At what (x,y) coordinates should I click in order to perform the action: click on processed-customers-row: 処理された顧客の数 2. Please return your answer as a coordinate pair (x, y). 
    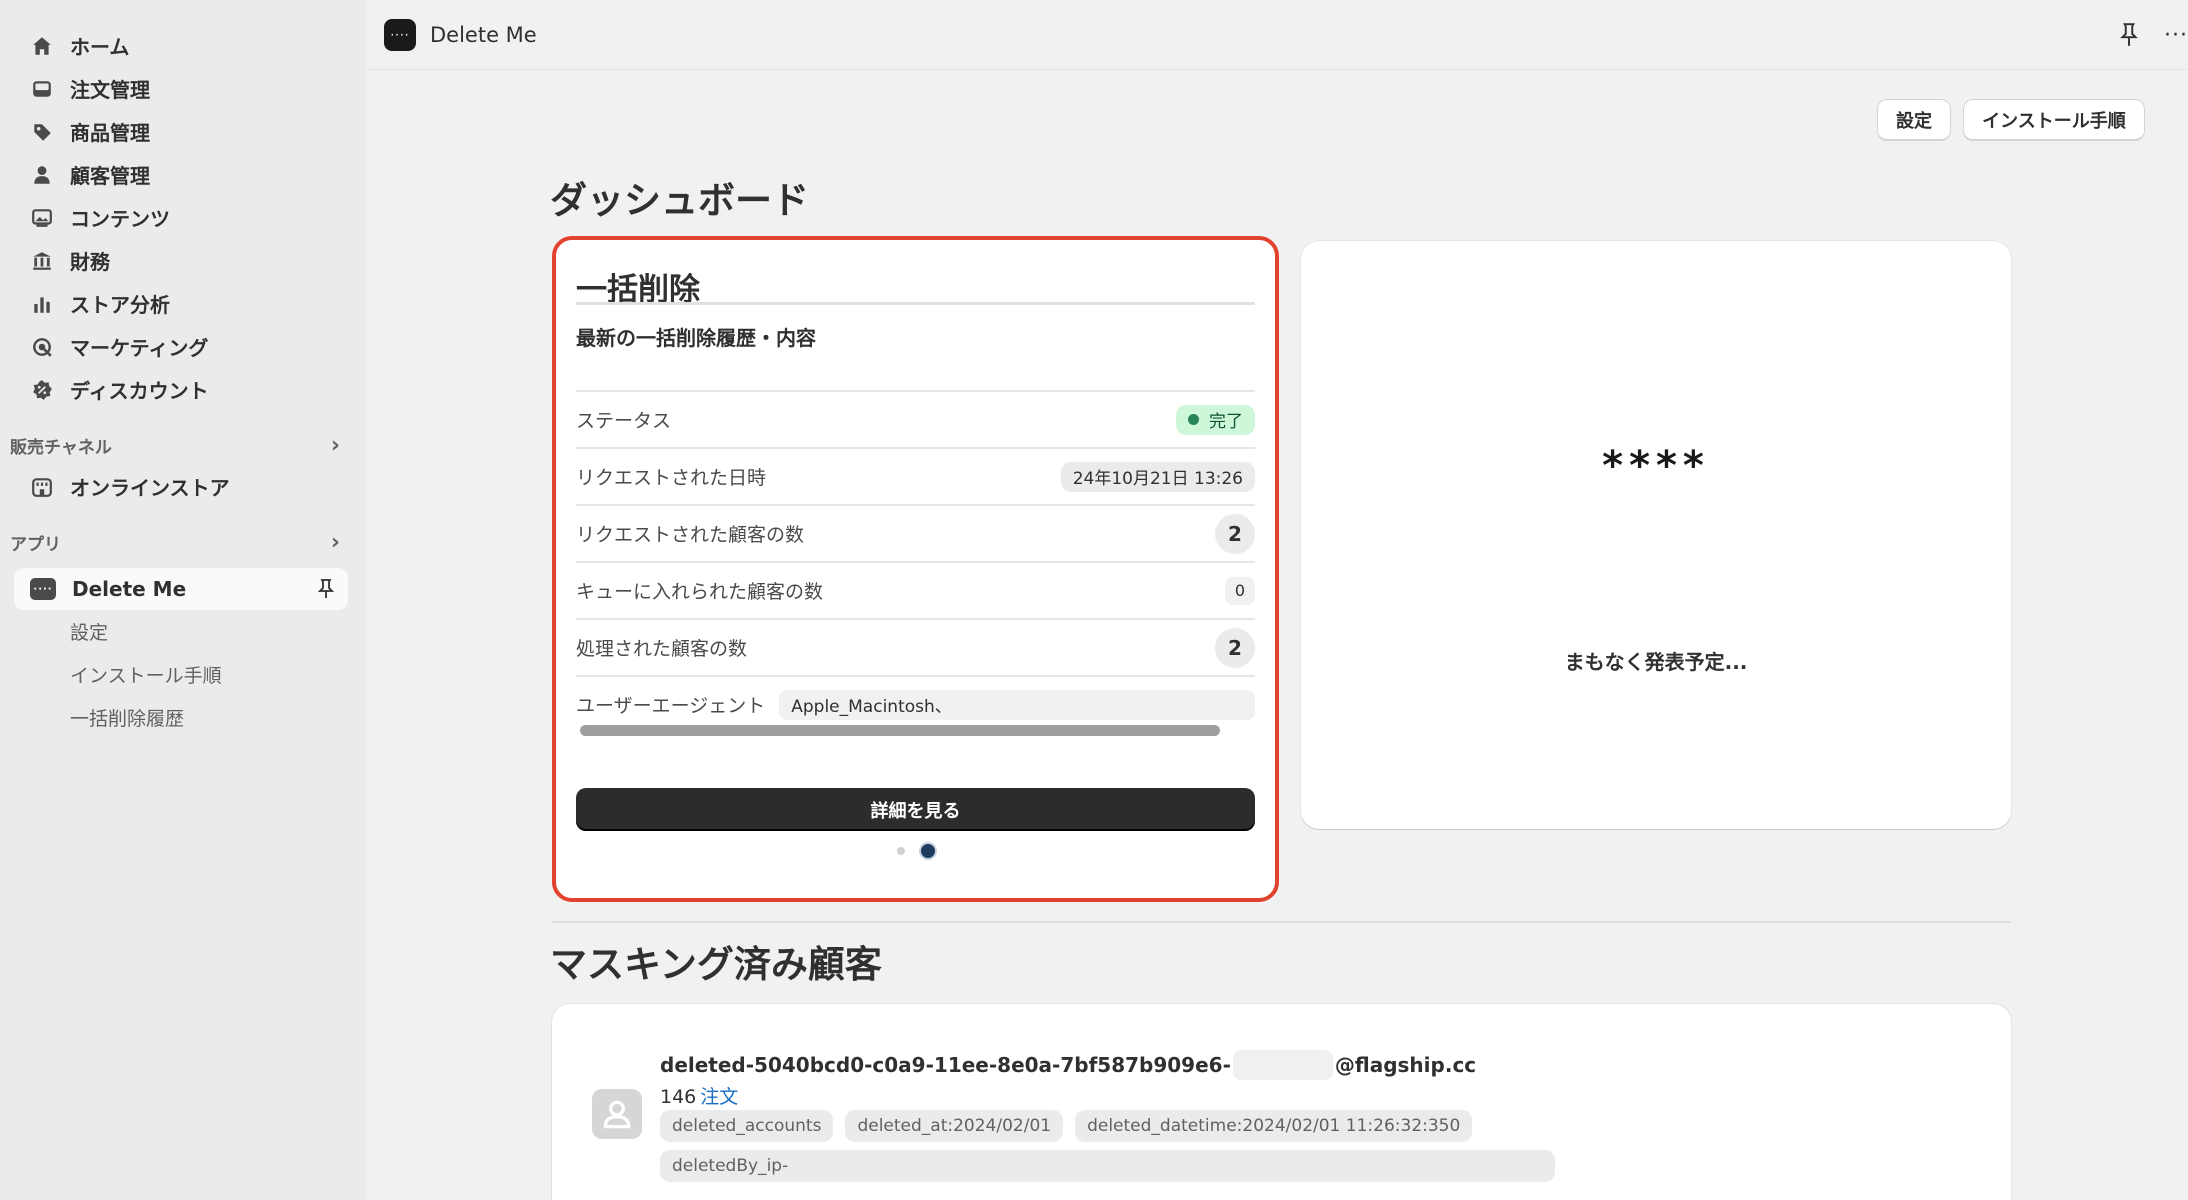
    Looking at the image, I should click on (915, 646).